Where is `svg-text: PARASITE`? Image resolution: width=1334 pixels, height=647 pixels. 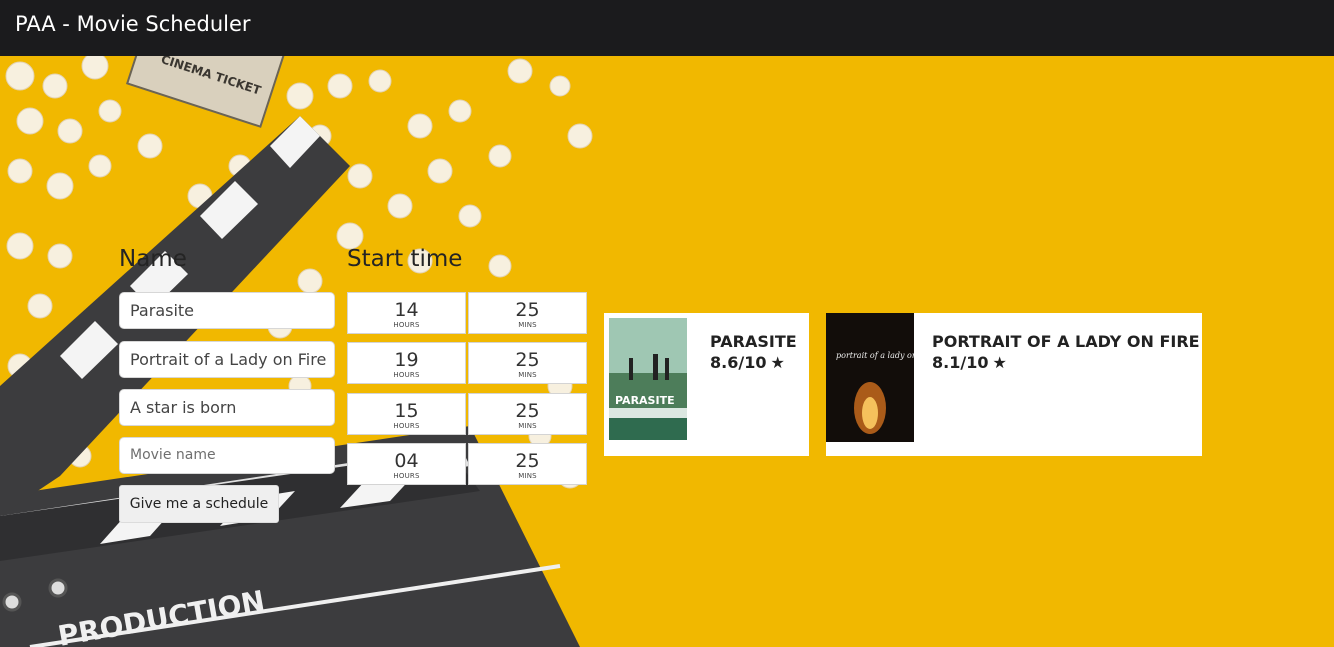 svg-text: PARASITE is located at coordinates (645, 400).